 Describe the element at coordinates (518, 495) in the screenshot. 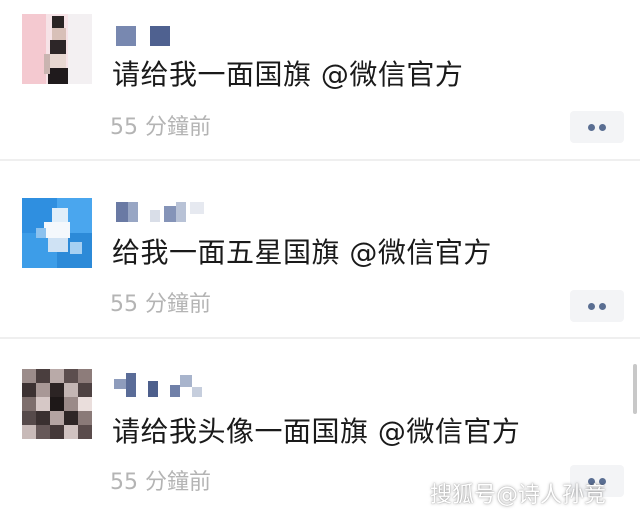

I see `watermark: 搜狐号@诗人孙竞` at that location.